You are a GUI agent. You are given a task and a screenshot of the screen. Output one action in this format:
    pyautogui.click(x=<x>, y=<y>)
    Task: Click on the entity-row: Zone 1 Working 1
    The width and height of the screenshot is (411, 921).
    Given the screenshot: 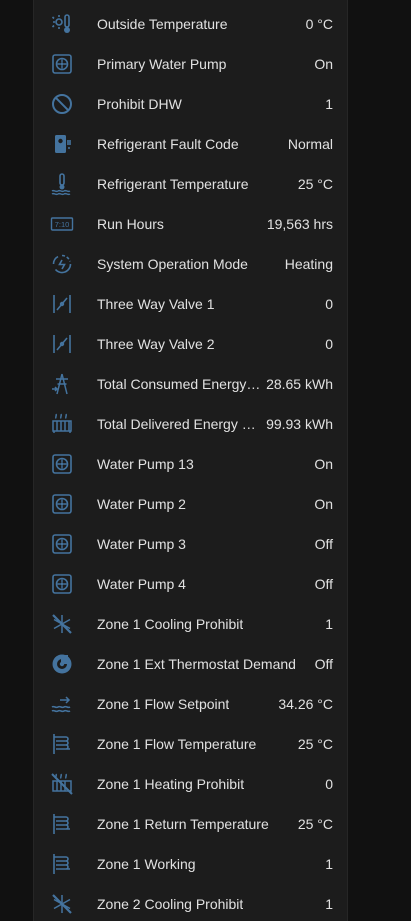 What is the action you would take?
    pyautogui.click(x=190, y=864)
    